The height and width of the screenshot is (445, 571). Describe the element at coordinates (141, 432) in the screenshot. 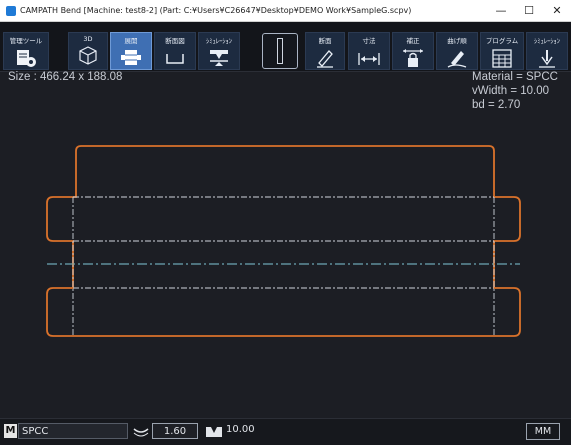

I see `thickness-icon` at that location.